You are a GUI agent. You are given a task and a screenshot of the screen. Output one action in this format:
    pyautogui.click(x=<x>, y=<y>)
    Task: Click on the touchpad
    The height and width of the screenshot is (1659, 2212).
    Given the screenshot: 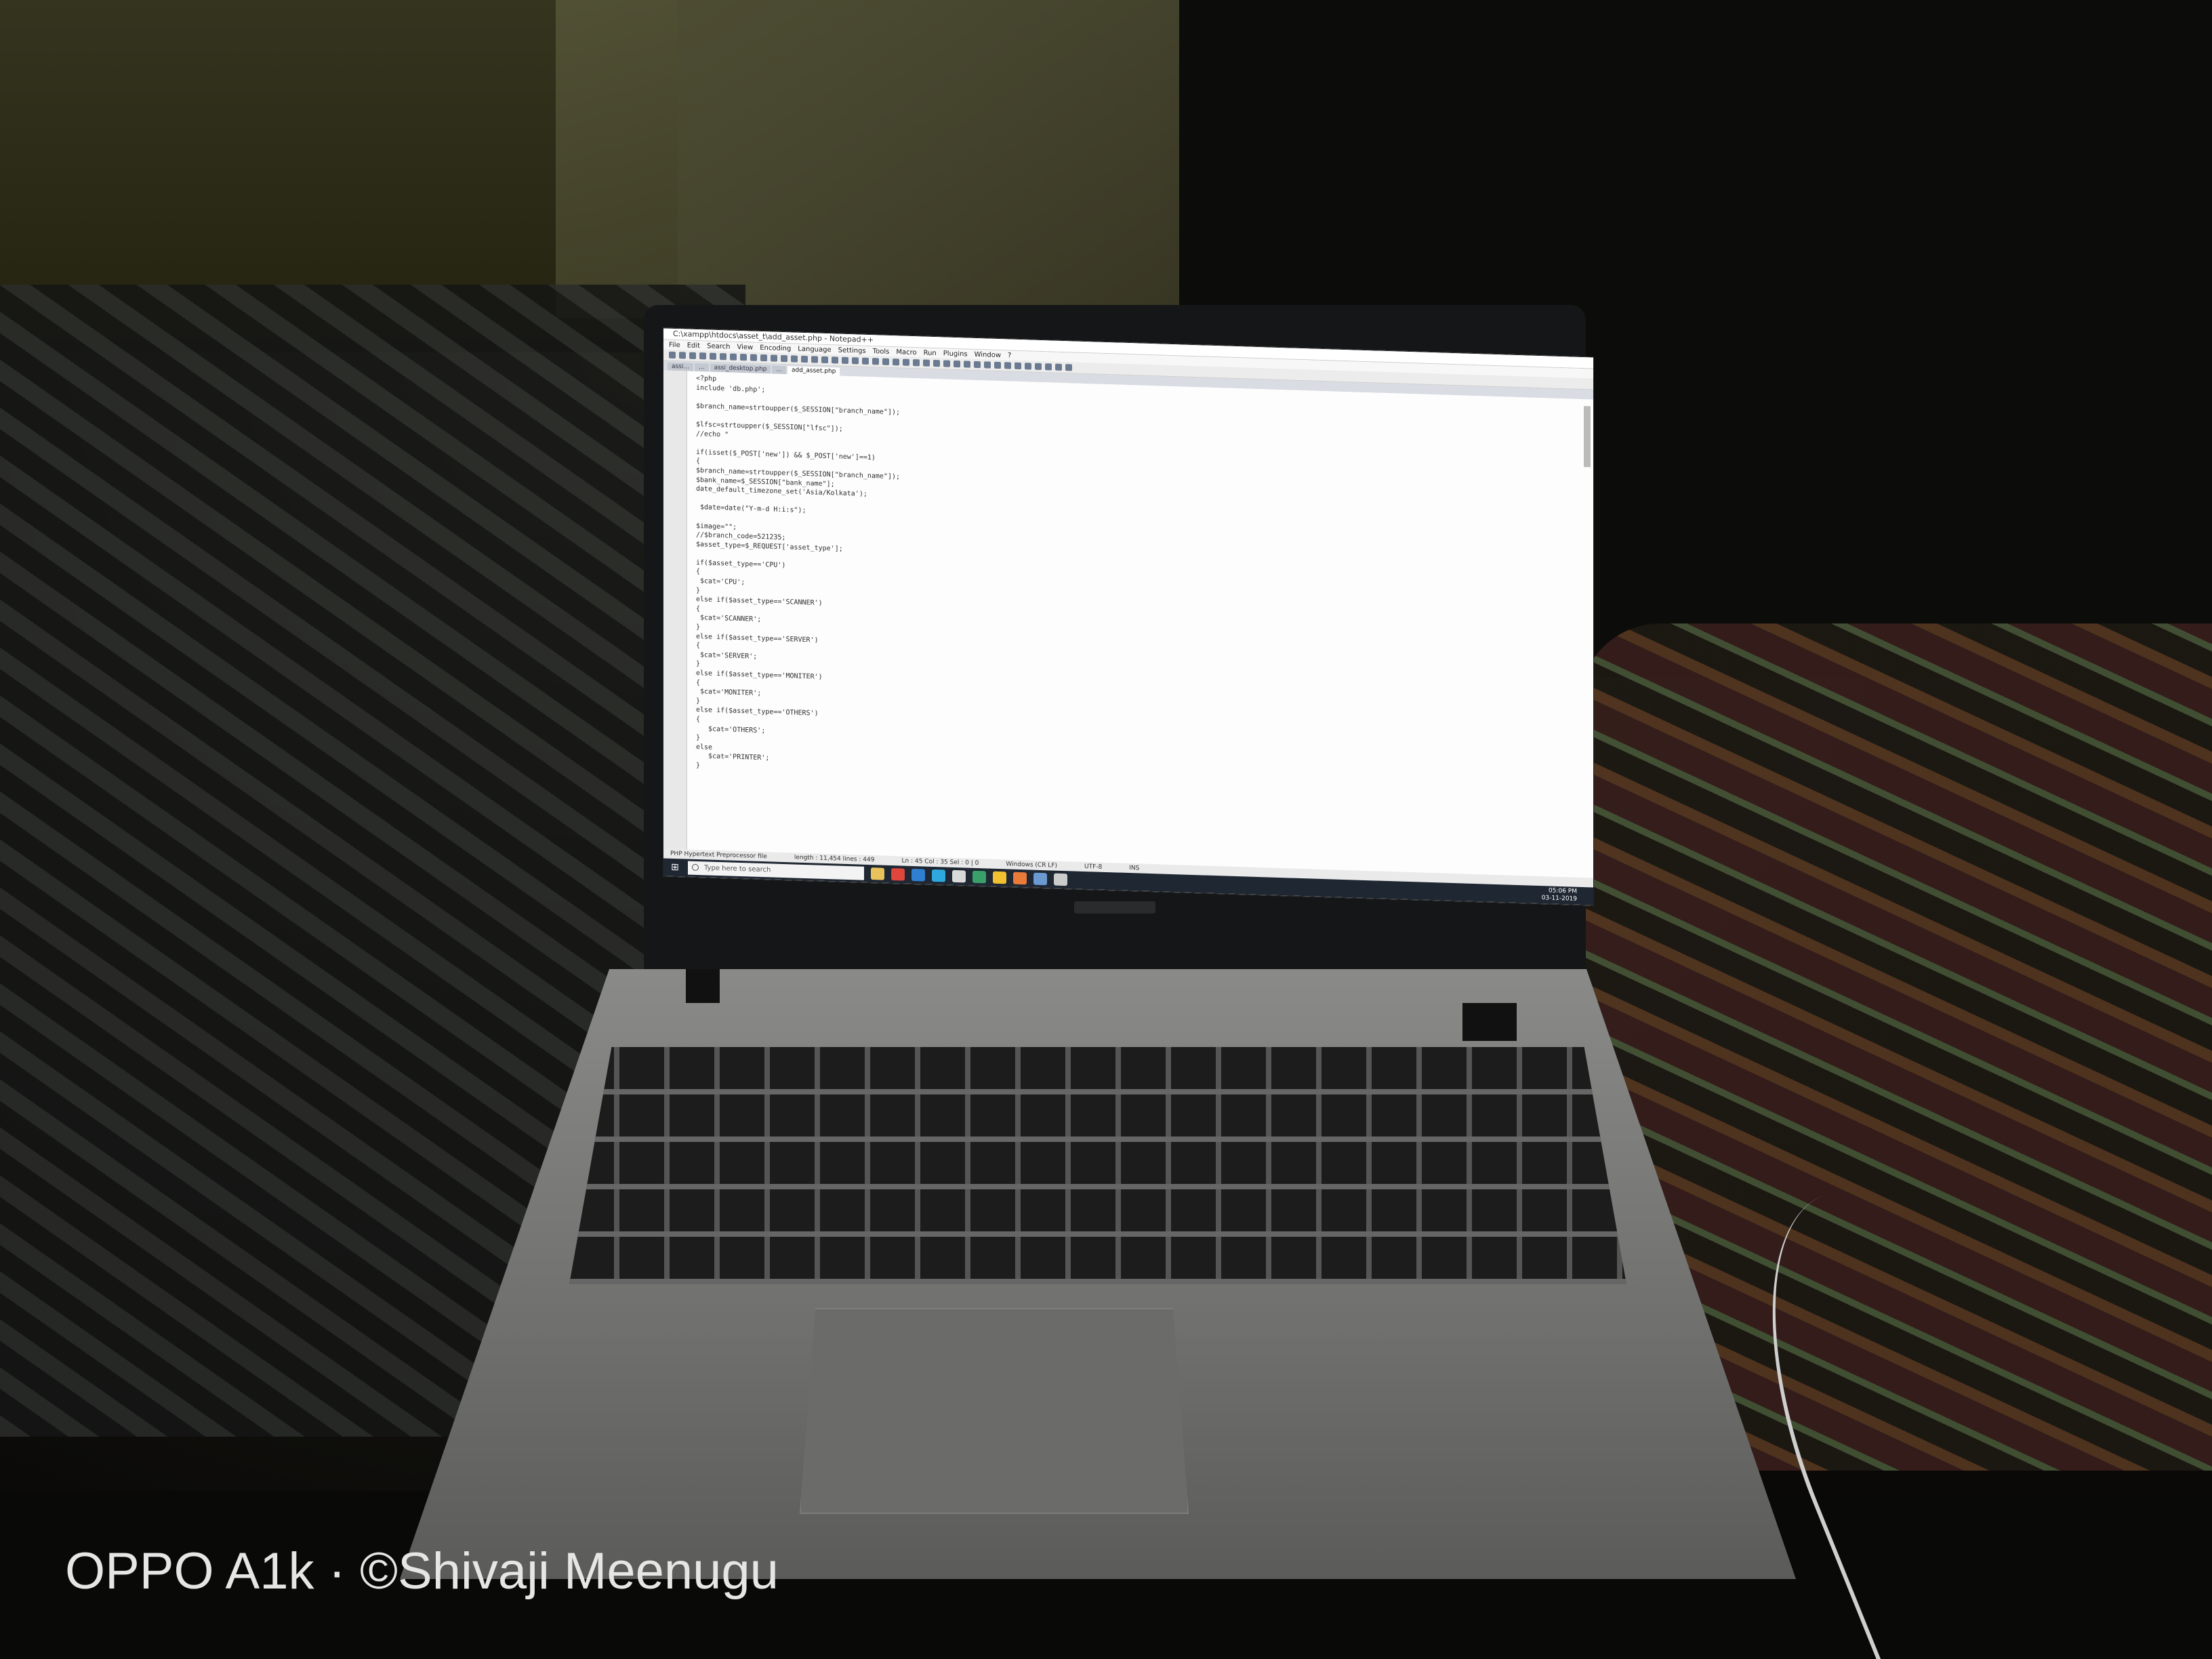 What is the action you would take?
    pyautogui.click(x=995, y=1411)
    